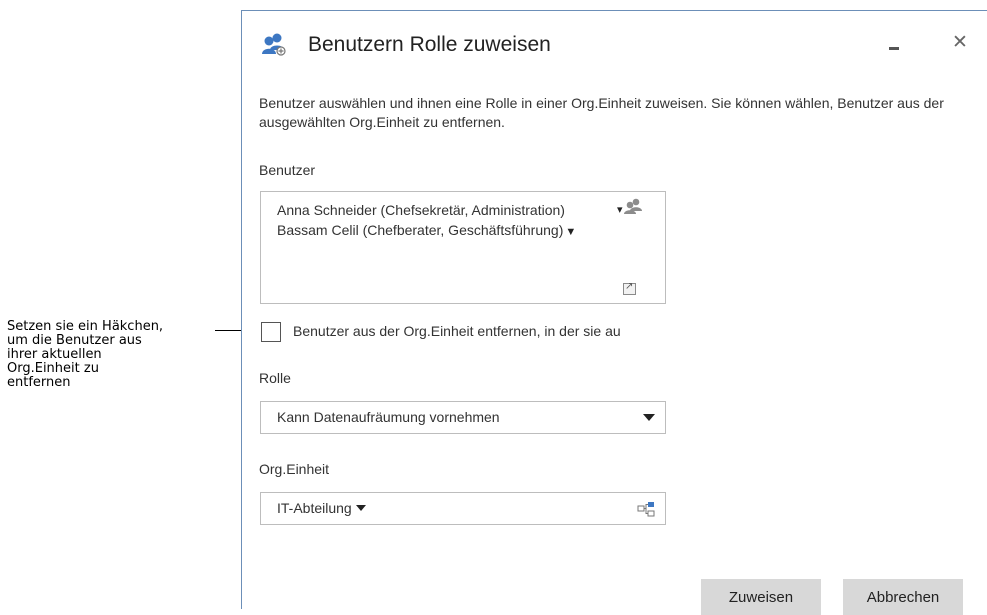  What do you see at coordinates (53, 368) in the screenshot?
I see `callout-line: Org.Einheit zu` at bounding box center [53, 368].